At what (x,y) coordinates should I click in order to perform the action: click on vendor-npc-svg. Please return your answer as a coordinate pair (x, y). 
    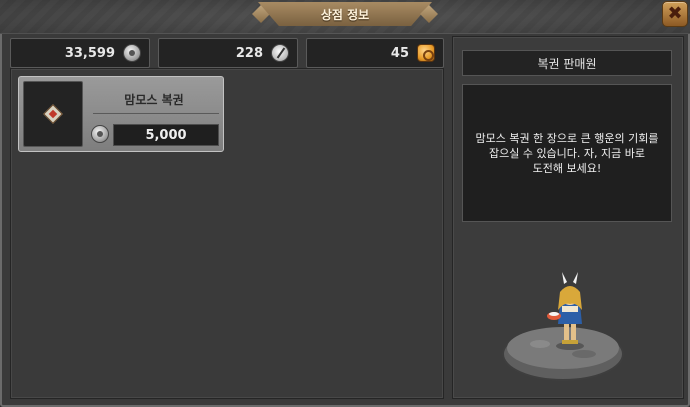
    Looking at the image, I should click on (563, 326).